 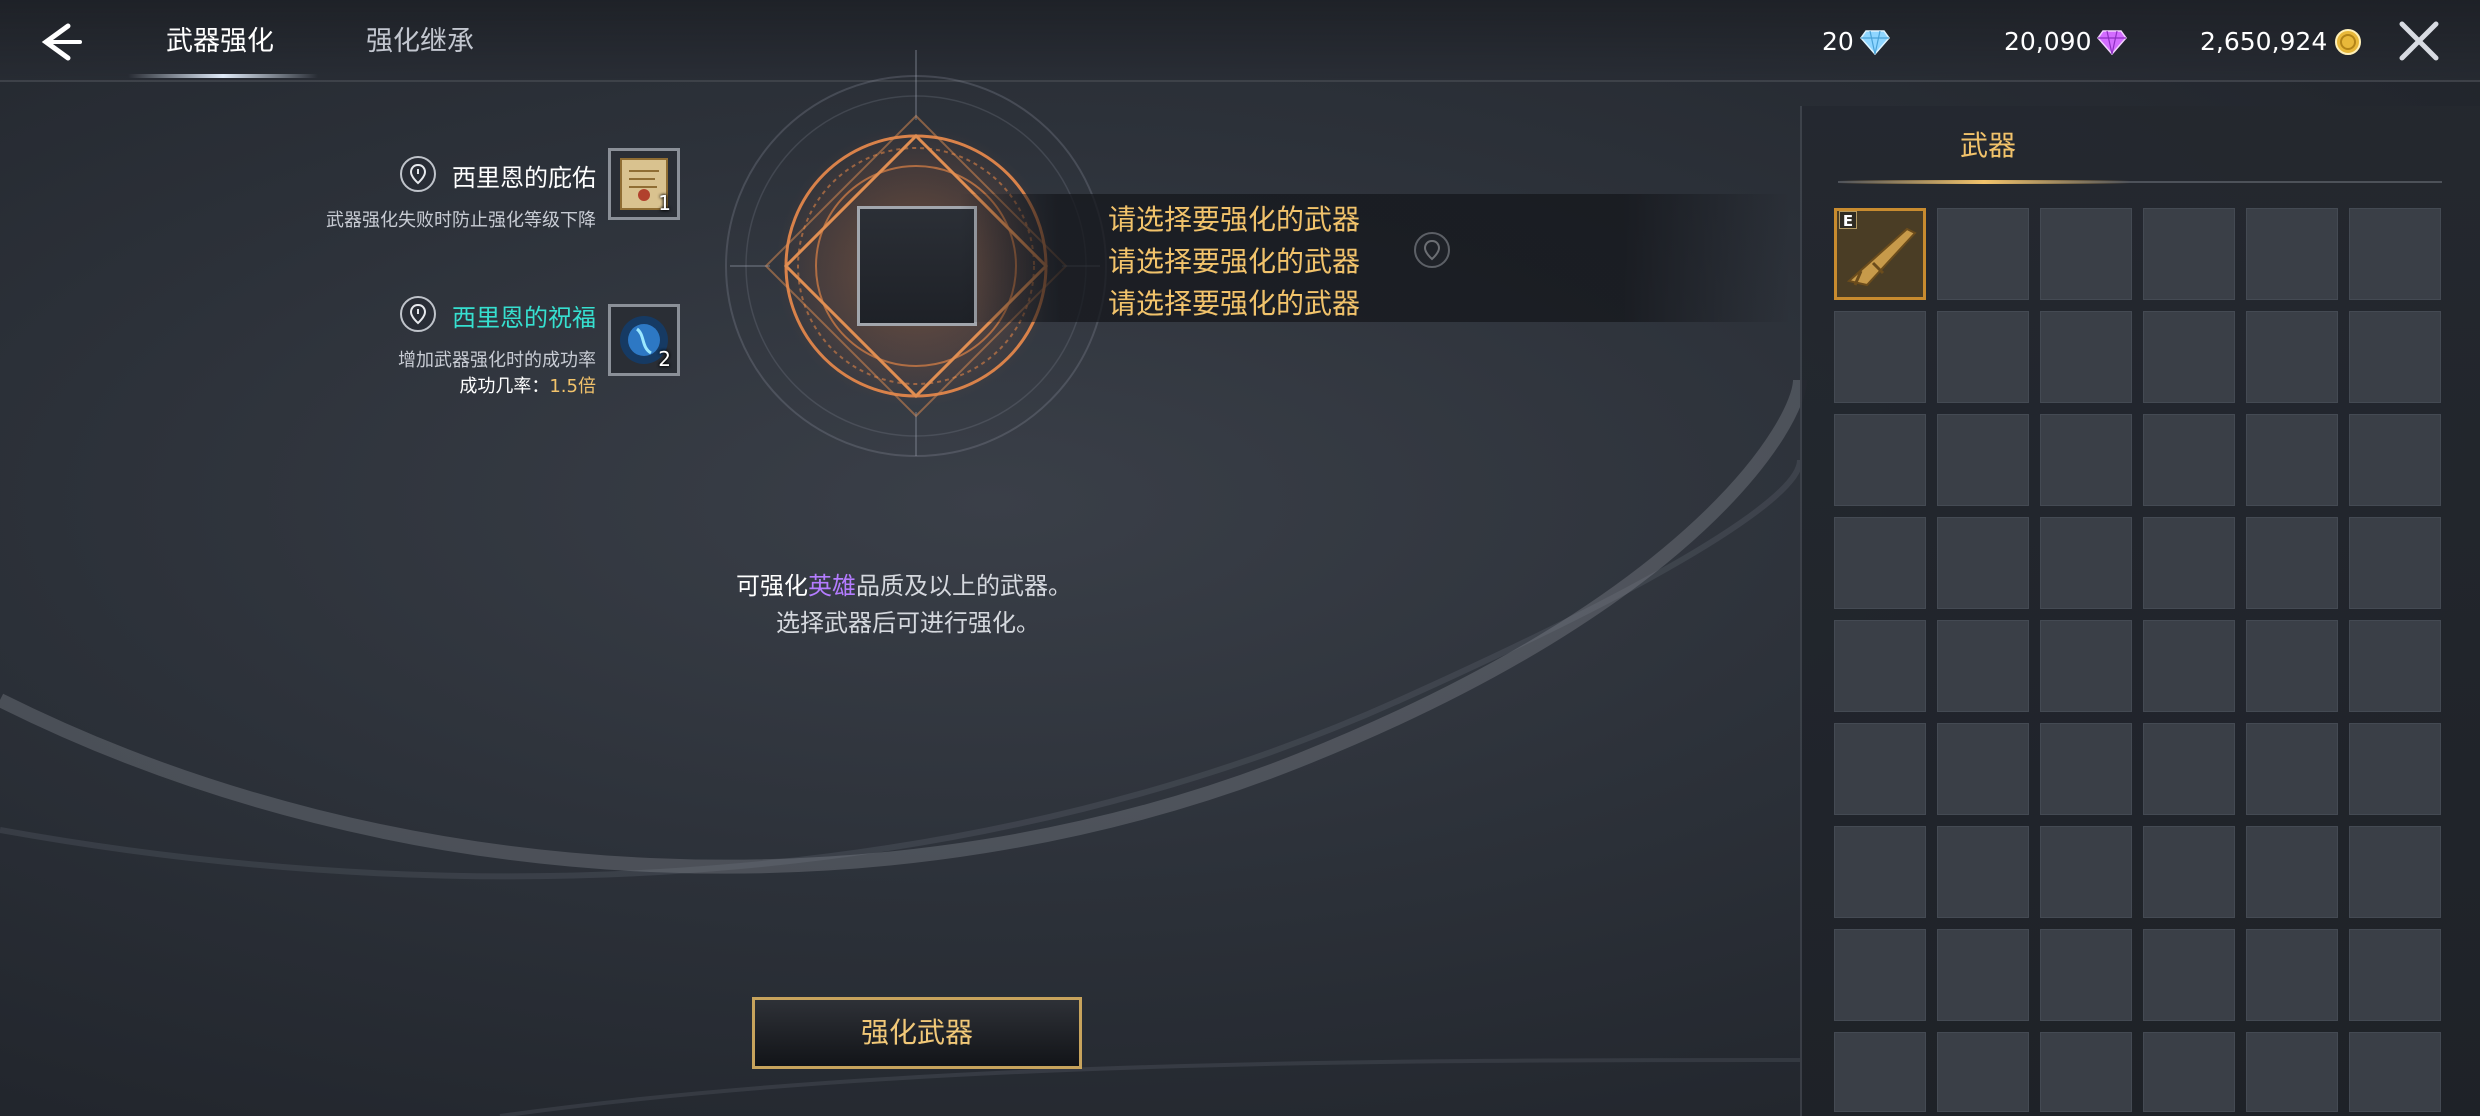 What do you see at coordinates (1848, 220) in the screenshot?
I see `equipped-badge: E` at bounding box center [1848, 220].